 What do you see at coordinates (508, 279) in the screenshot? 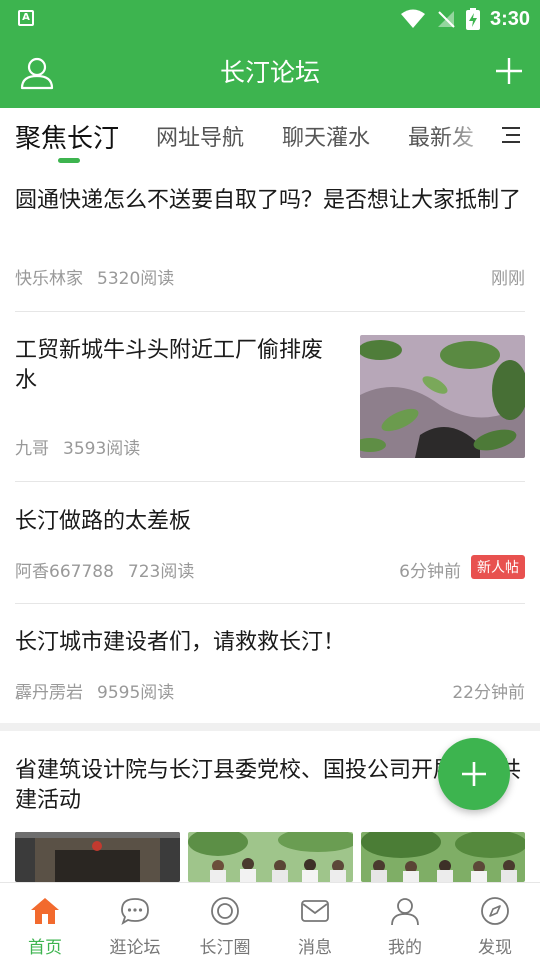
I see `post-time: 刚刚` at bounding box center [508, 279].